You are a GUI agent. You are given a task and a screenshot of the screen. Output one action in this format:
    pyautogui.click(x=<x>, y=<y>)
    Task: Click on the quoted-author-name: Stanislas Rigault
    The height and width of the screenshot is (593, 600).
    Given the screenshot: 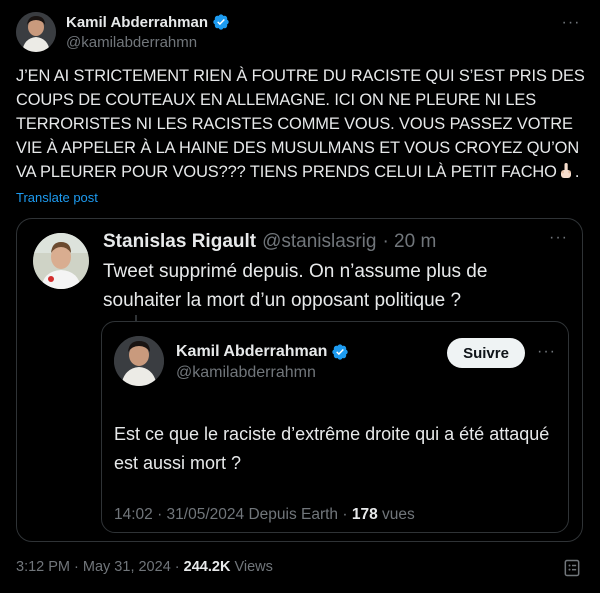 What is the action you would take?
    pyautogui.click(x=179, y=242)
    